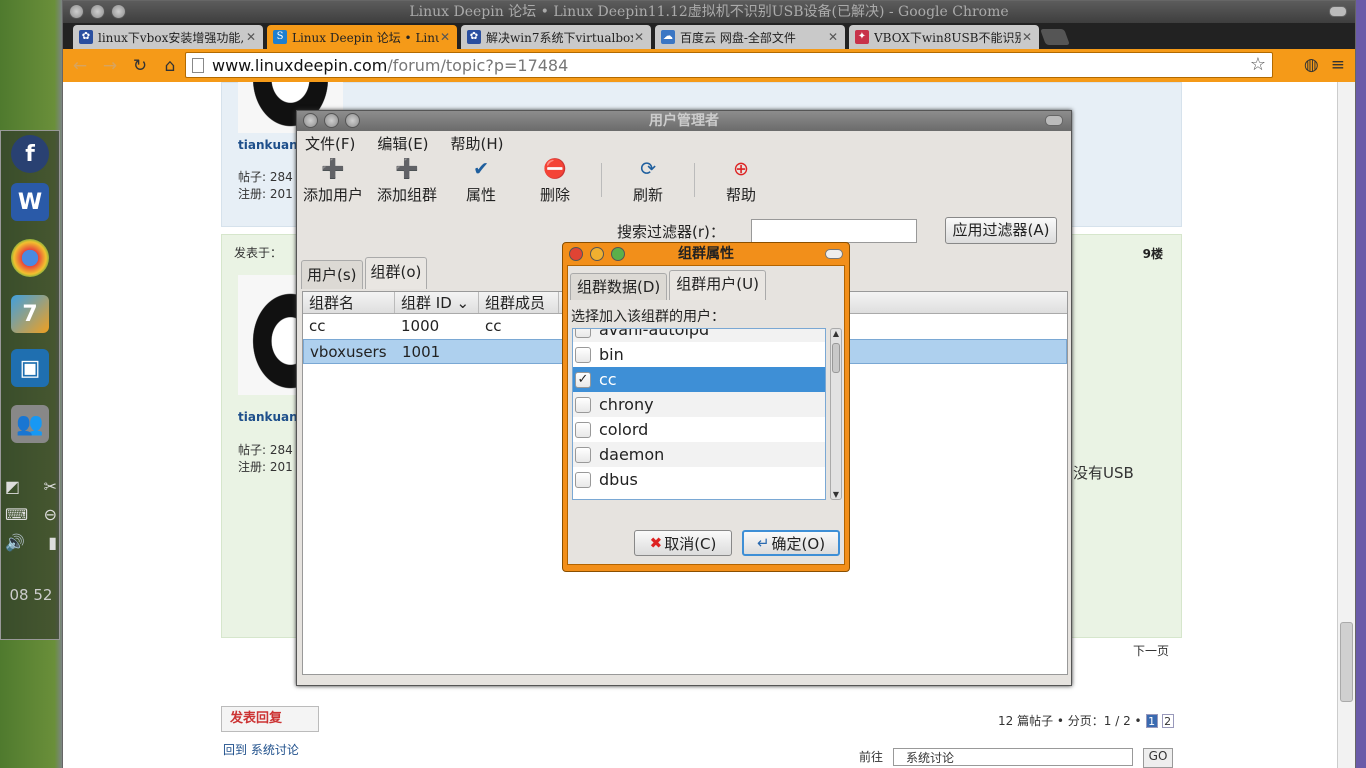 The image size is (1366, 768). What do you see at coordinates (30, 258) in the screenshot?
I see `chrome-icon` at bounding box center [30, 258].